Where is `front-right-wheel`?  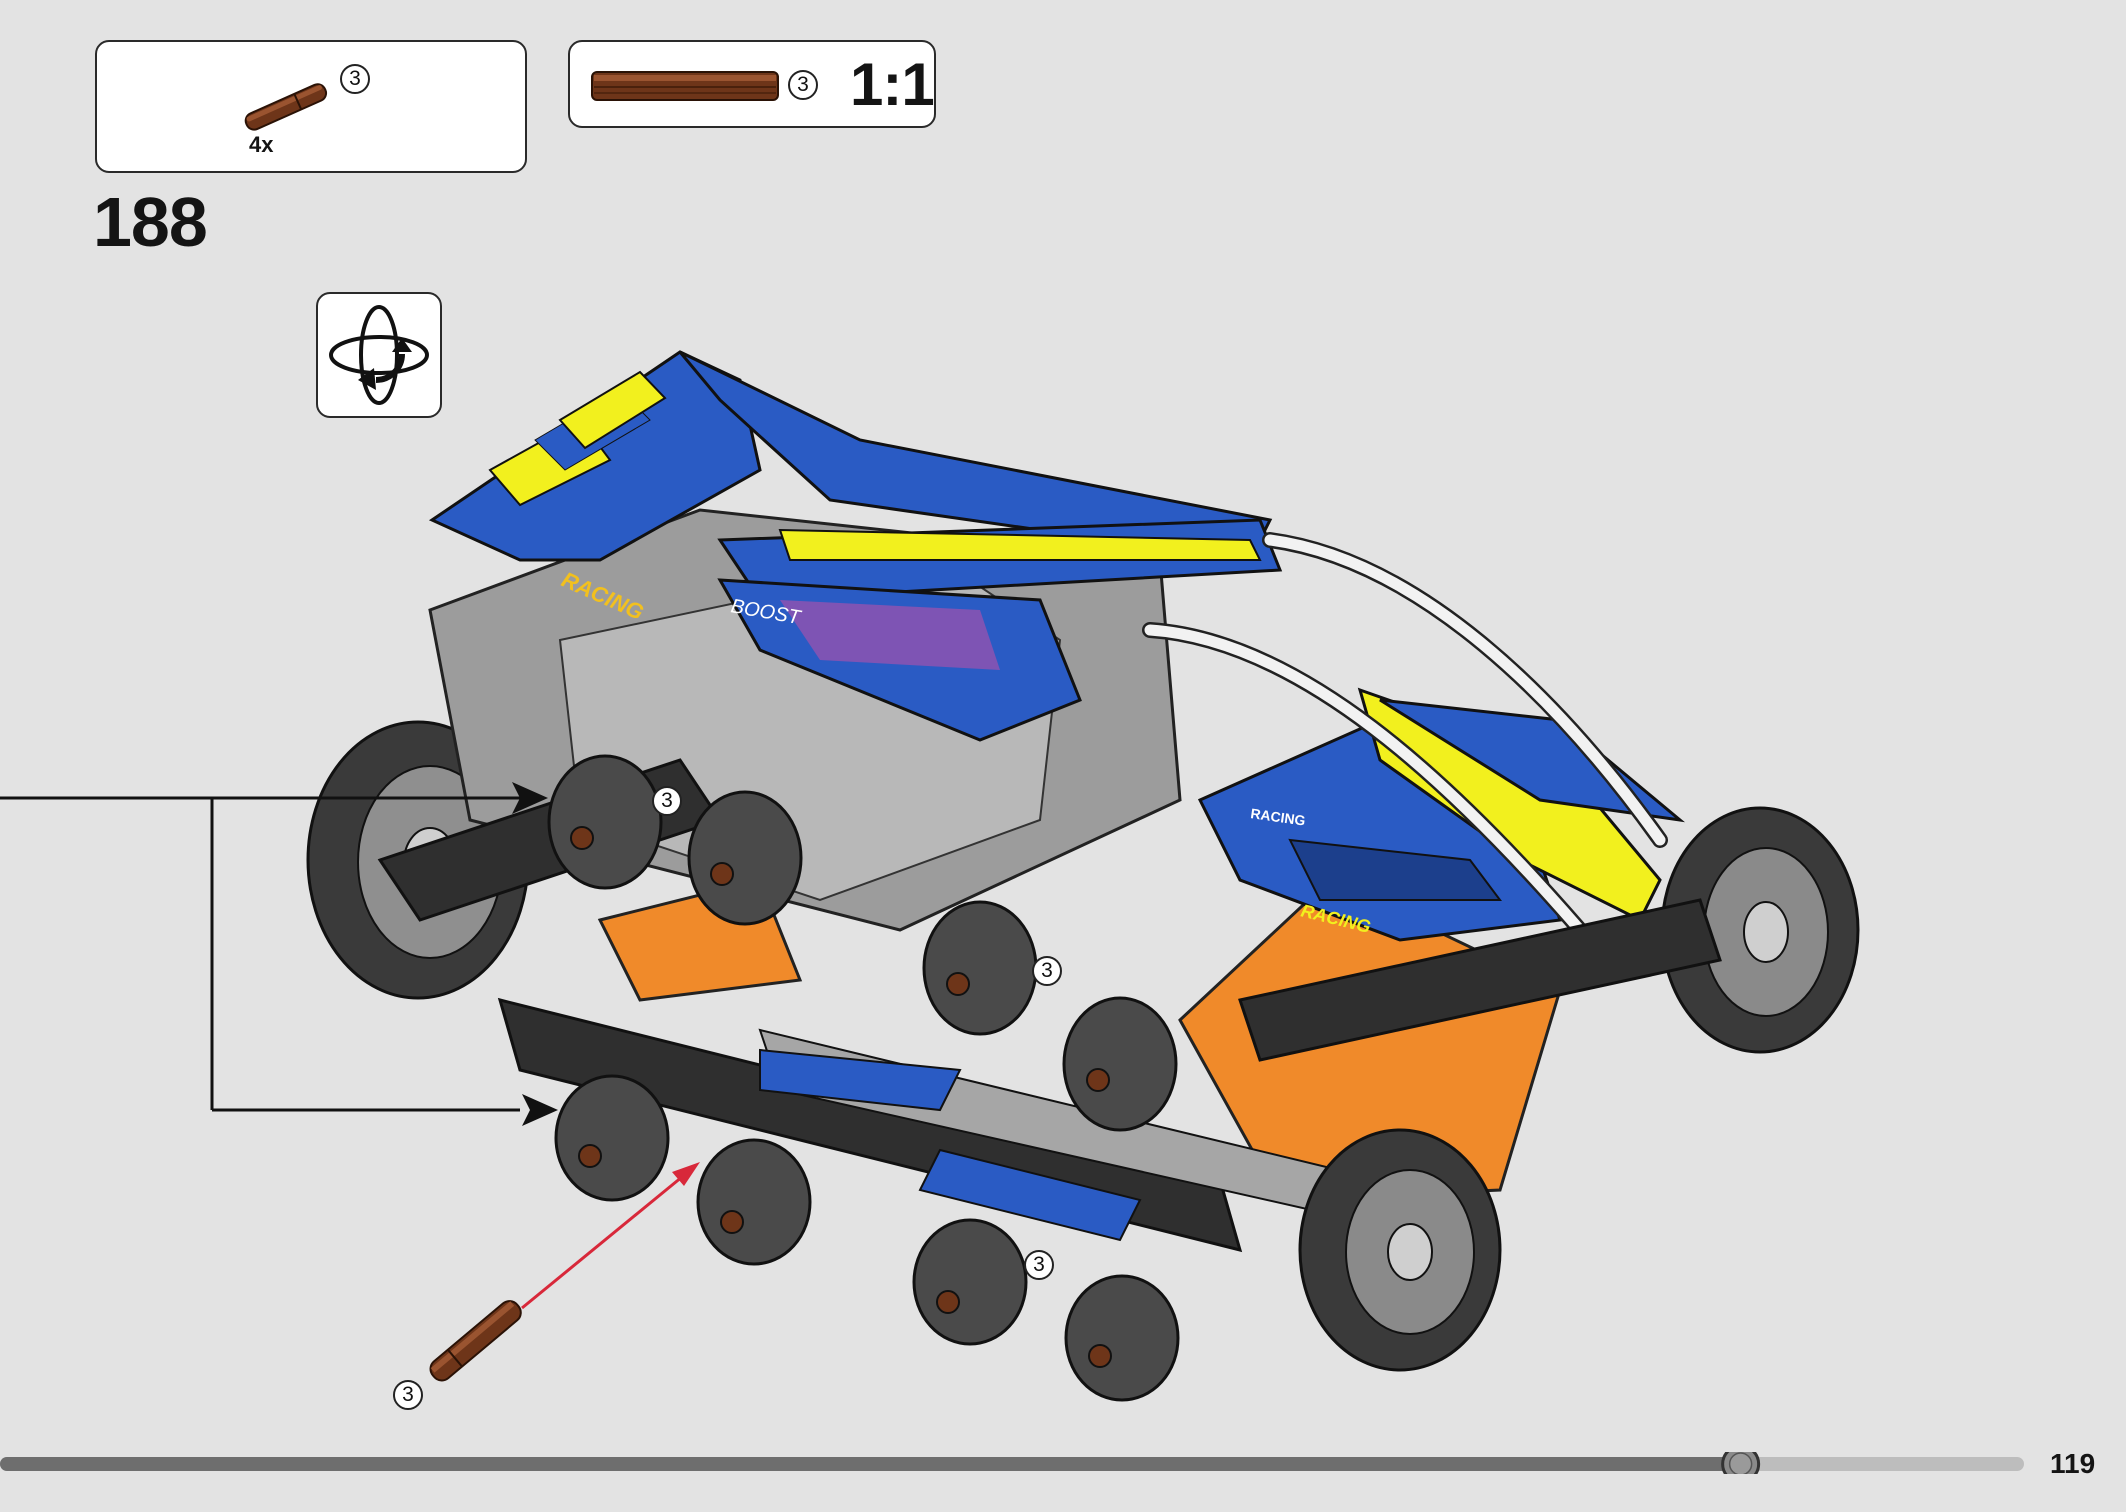 front-right-wheel is located at coordinates (1400, 1250).